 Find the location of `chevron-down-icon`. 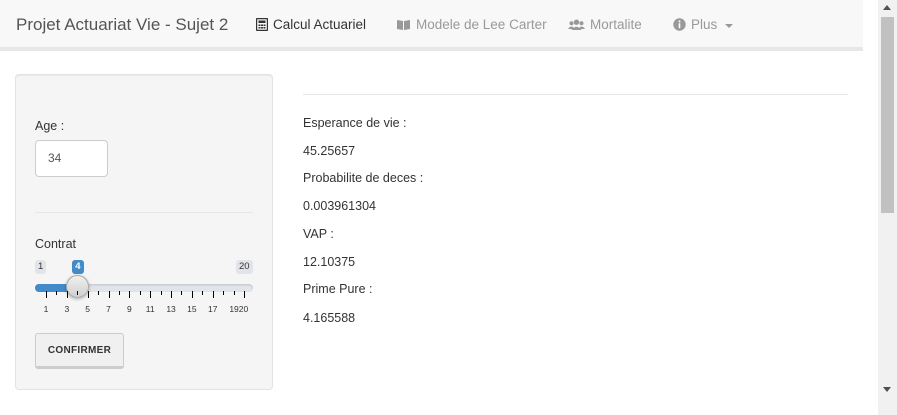

chevron-down-icon is located at coordinates (729, 25).